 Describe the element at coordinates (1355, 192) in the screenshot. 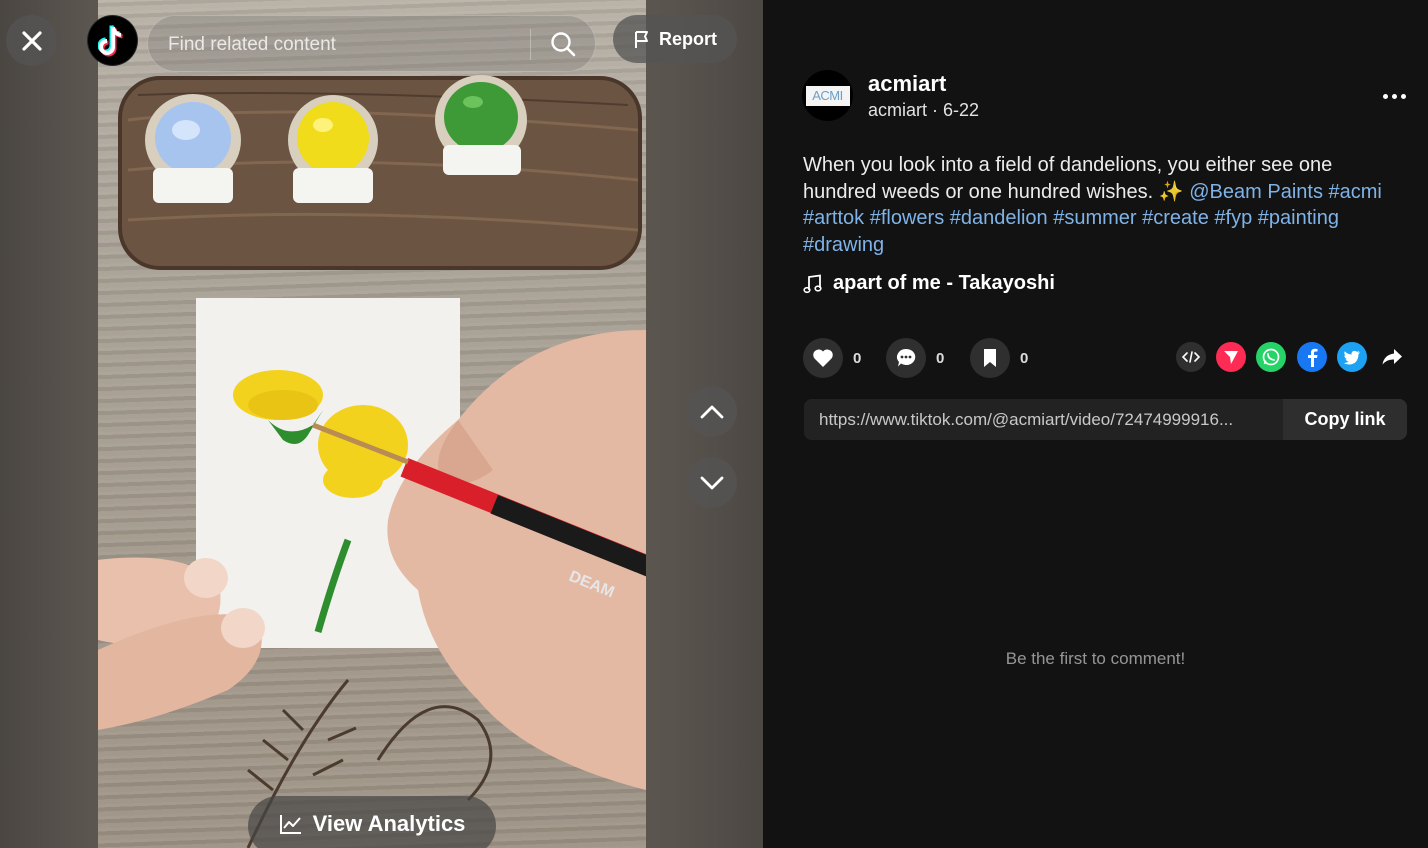

I see `hashtag-link: #acmi` at that location.